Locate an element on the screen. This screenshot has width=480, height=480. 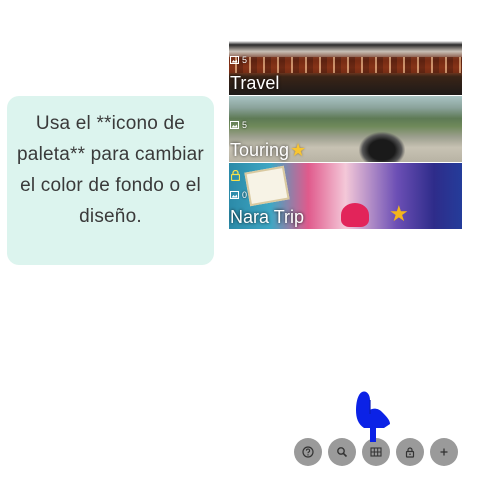
album-title-text: Nara Trip is located at coordinates (267, 217).